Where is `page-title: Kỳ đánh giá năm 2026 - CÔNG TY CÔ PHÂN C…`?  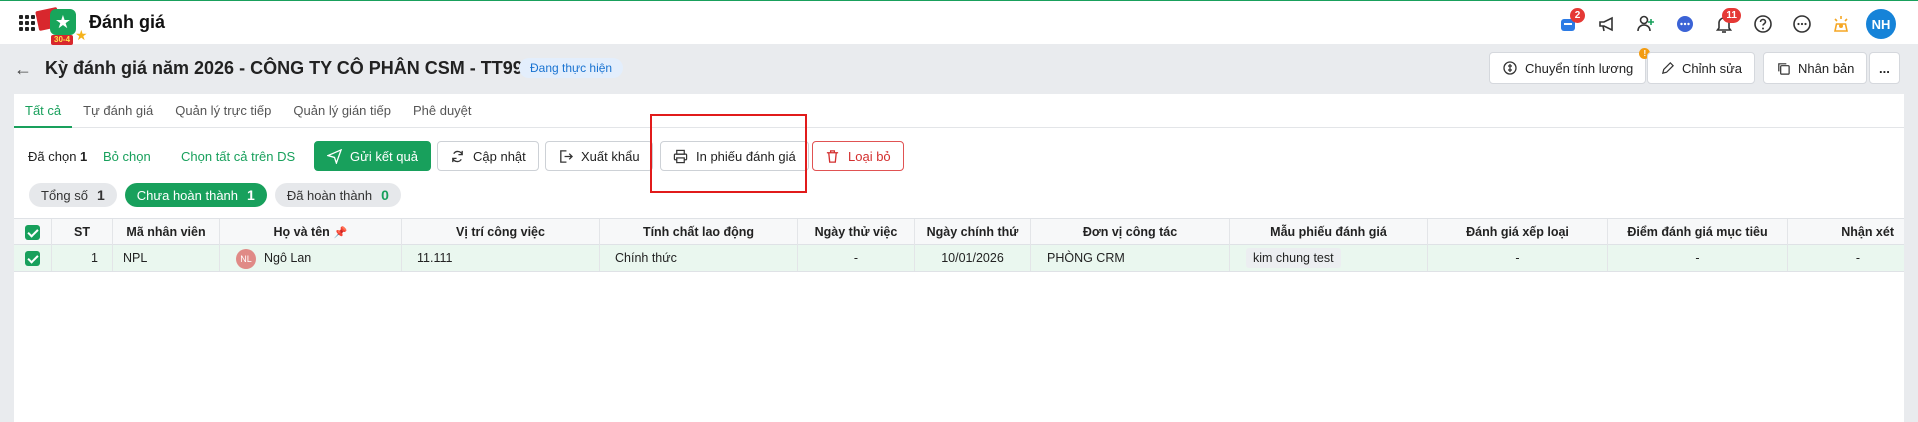
page-title: Kỳ đánh giá năm 2026 - CÔNG TY CÔ PHÂN C… is located at coordinates (284, 68).